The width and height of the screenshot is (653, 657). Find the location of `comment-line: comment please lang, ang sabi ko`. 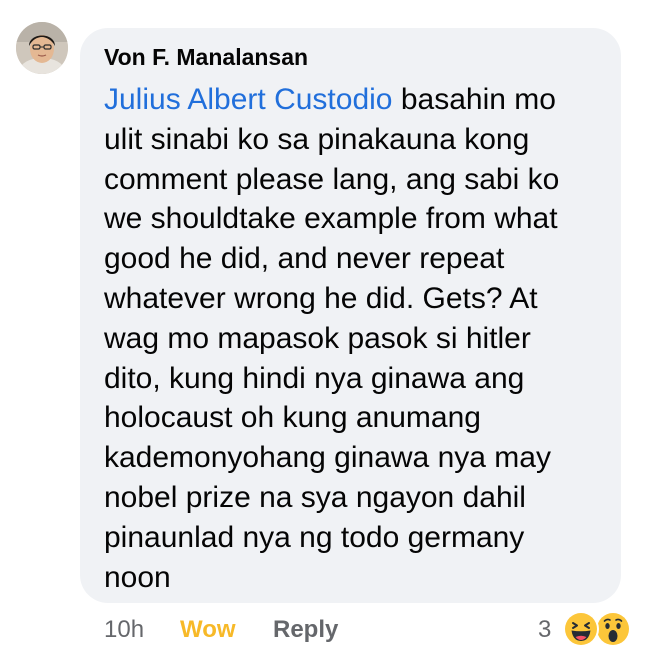

comment-line: comment please lang, ang sabi ko is located at coordinates (332, 179).